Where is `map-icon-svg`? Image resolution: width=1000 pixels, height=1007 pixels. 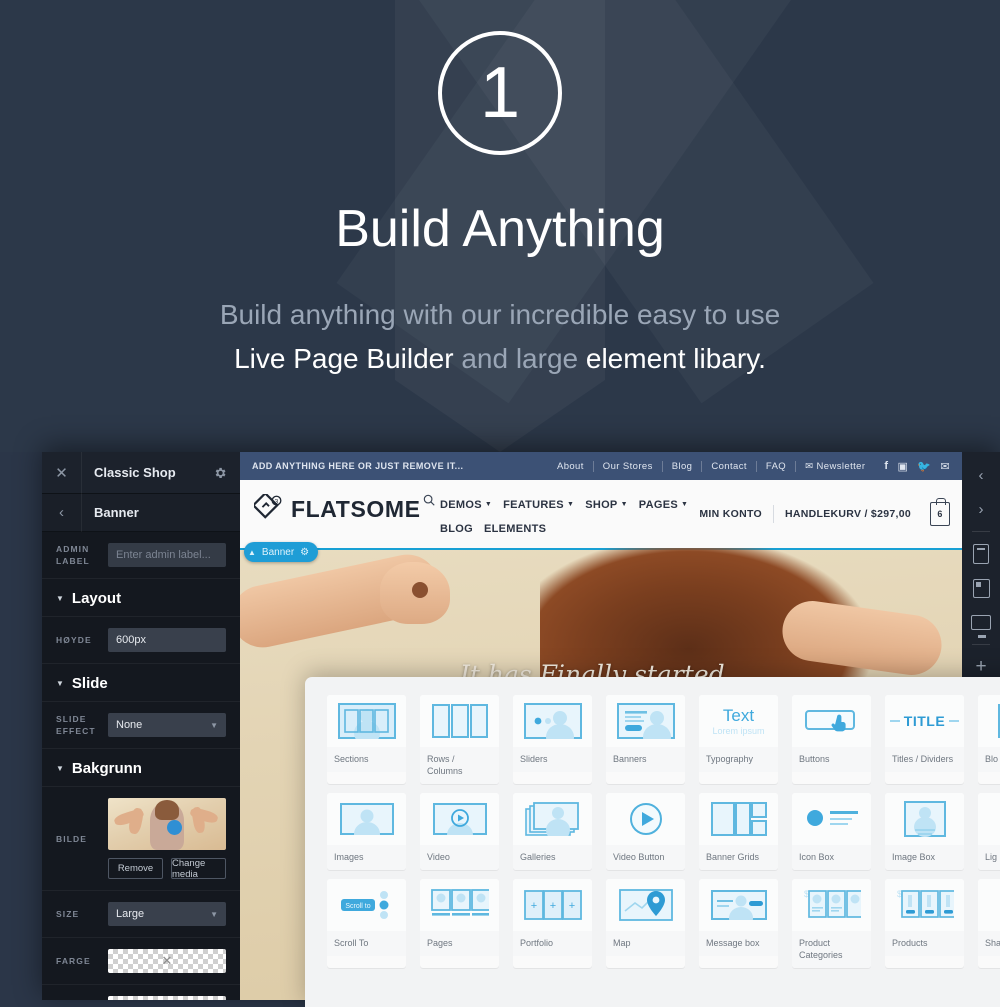
map-icon-svg is located at coordinates (646, 905).